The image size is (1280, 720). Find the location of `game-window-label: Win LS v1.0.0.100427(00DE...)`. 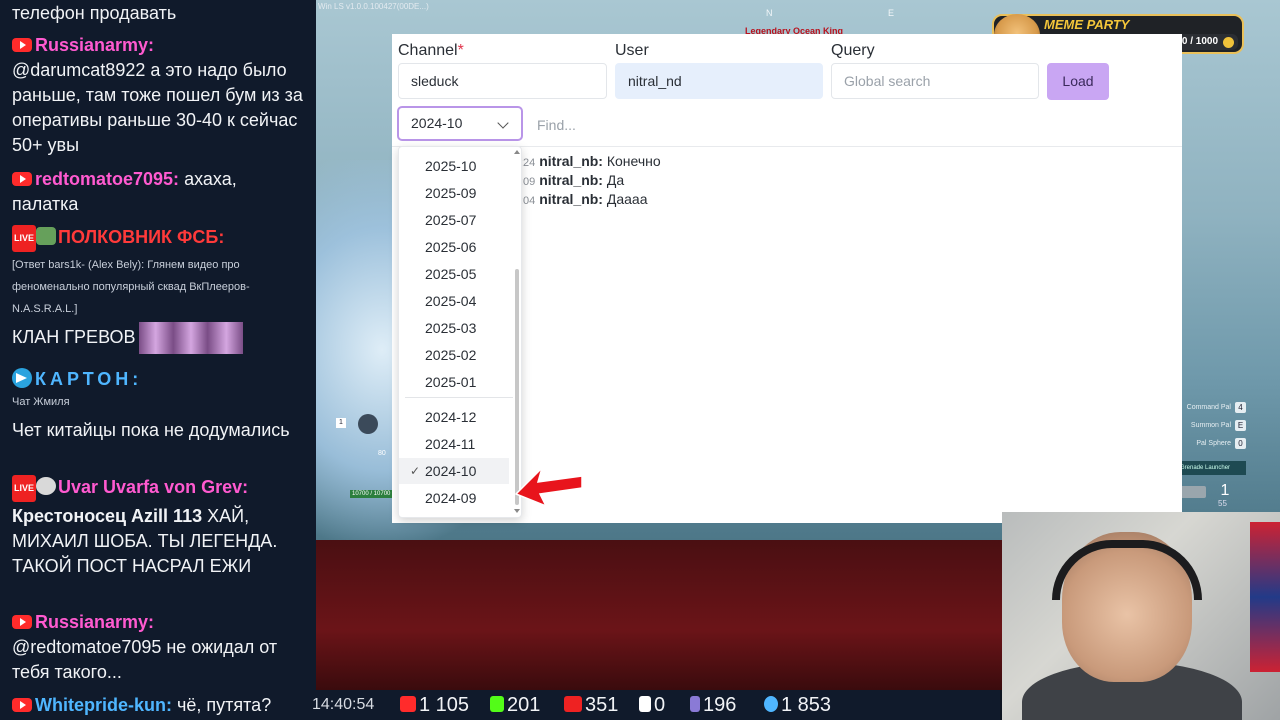

game-window-label: Win LS v1.0.0.100427(00DE...) is located at coordinates (373, 6).